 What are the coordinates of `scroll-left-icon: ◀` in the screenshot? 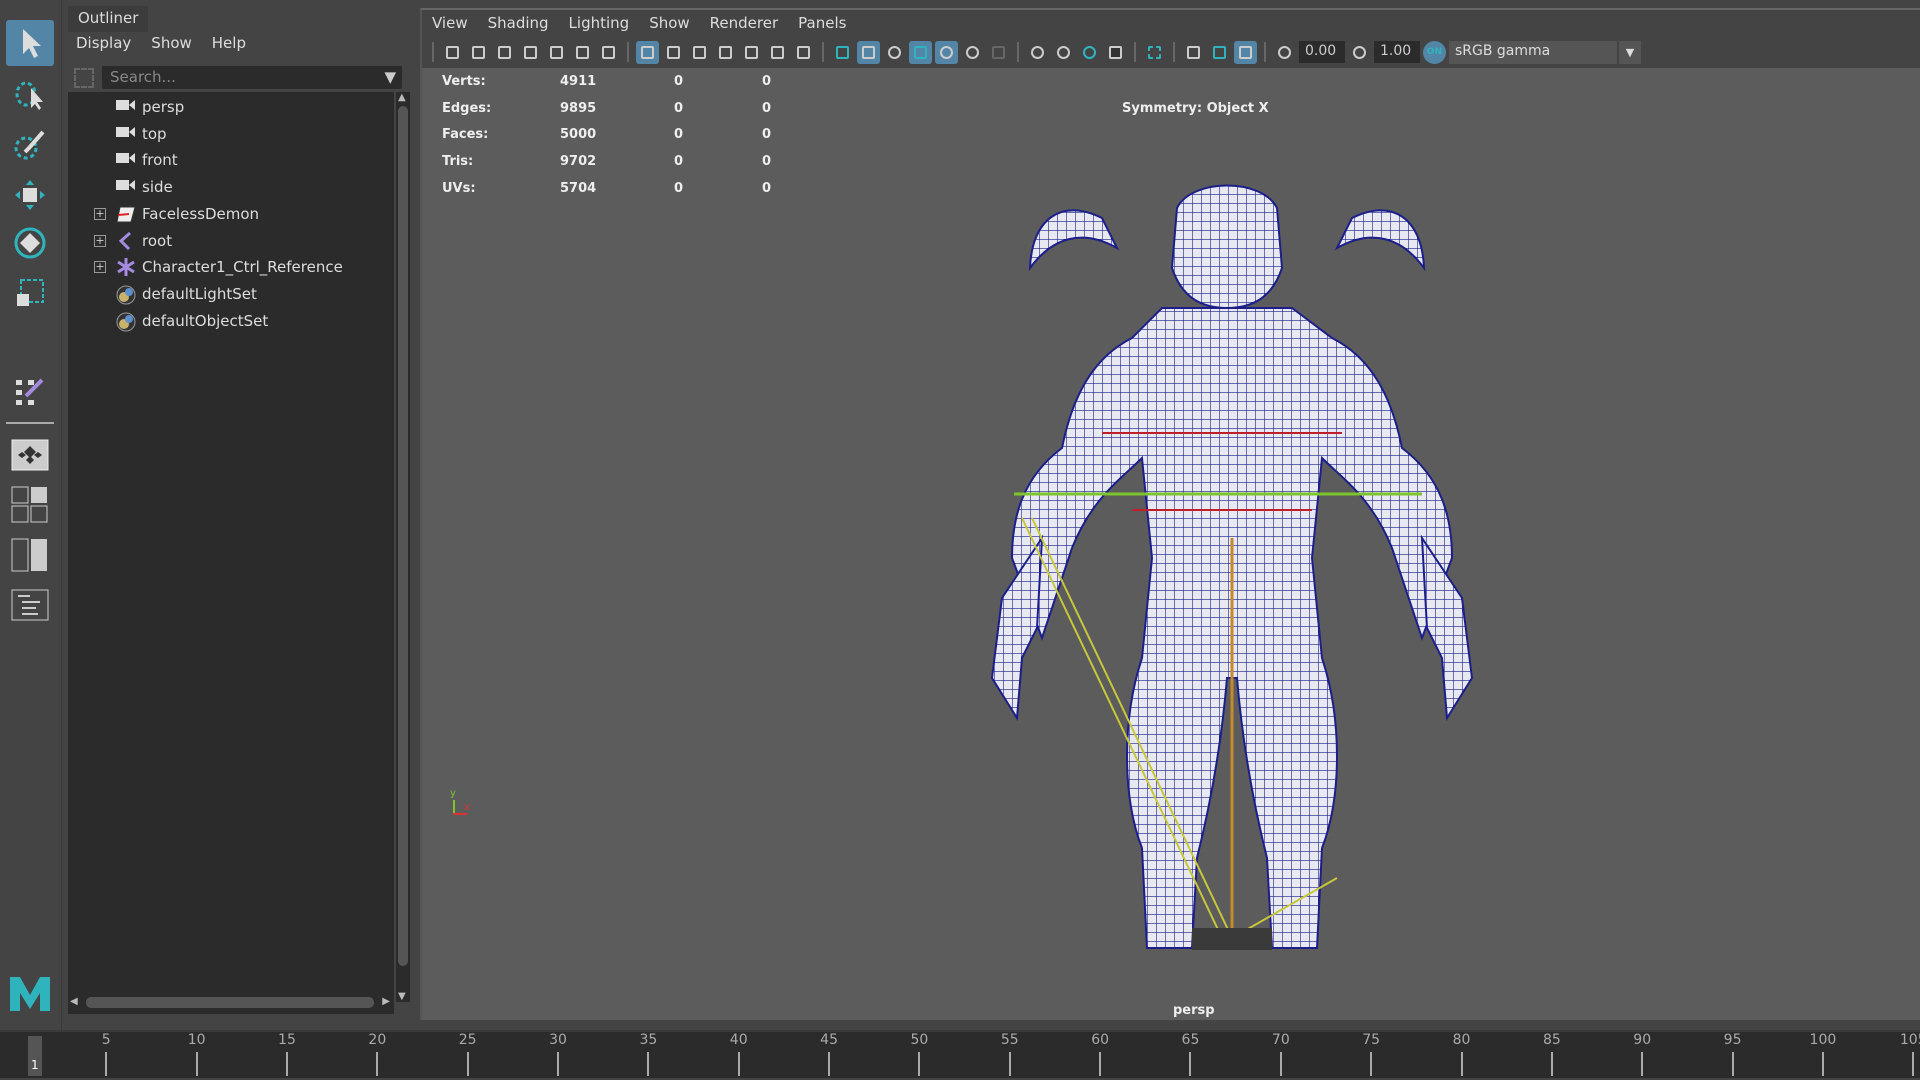 It's located at (74, 1001).